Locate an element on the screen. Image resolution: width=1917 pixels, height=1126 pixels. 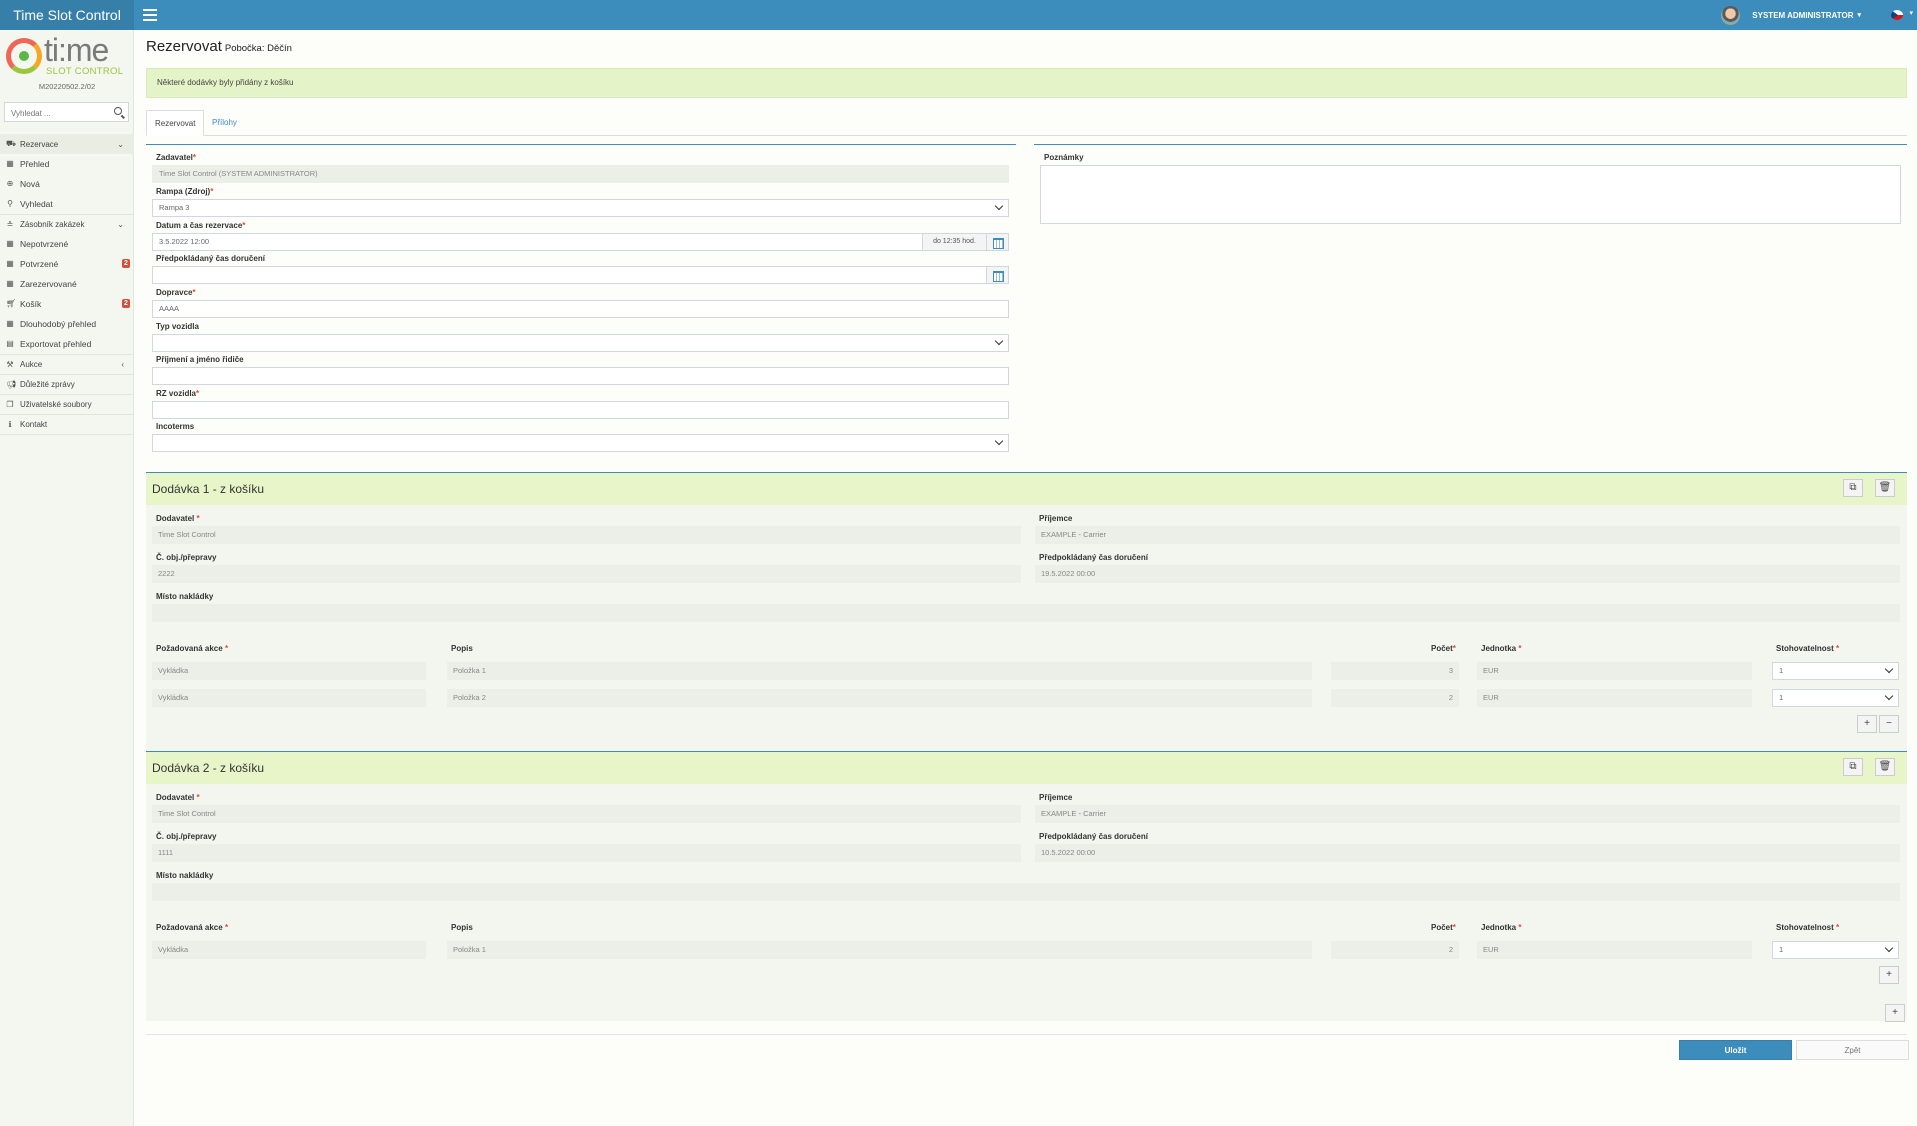
czech-flag-icon is located at coordinates (1897, 15).